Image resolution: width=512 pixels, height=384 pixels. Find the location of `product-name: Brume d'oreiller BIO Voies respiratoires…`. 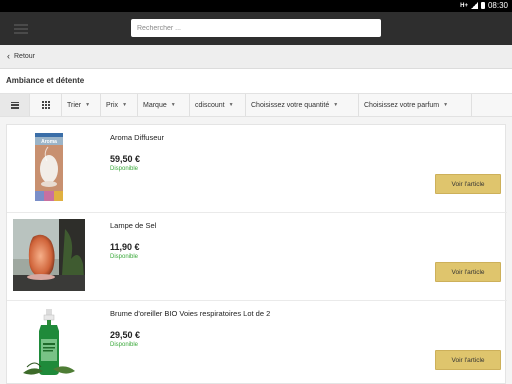

product-name: Brume d'oreiller BIO Voies respiratoires… is located at coordinates (190, 313).